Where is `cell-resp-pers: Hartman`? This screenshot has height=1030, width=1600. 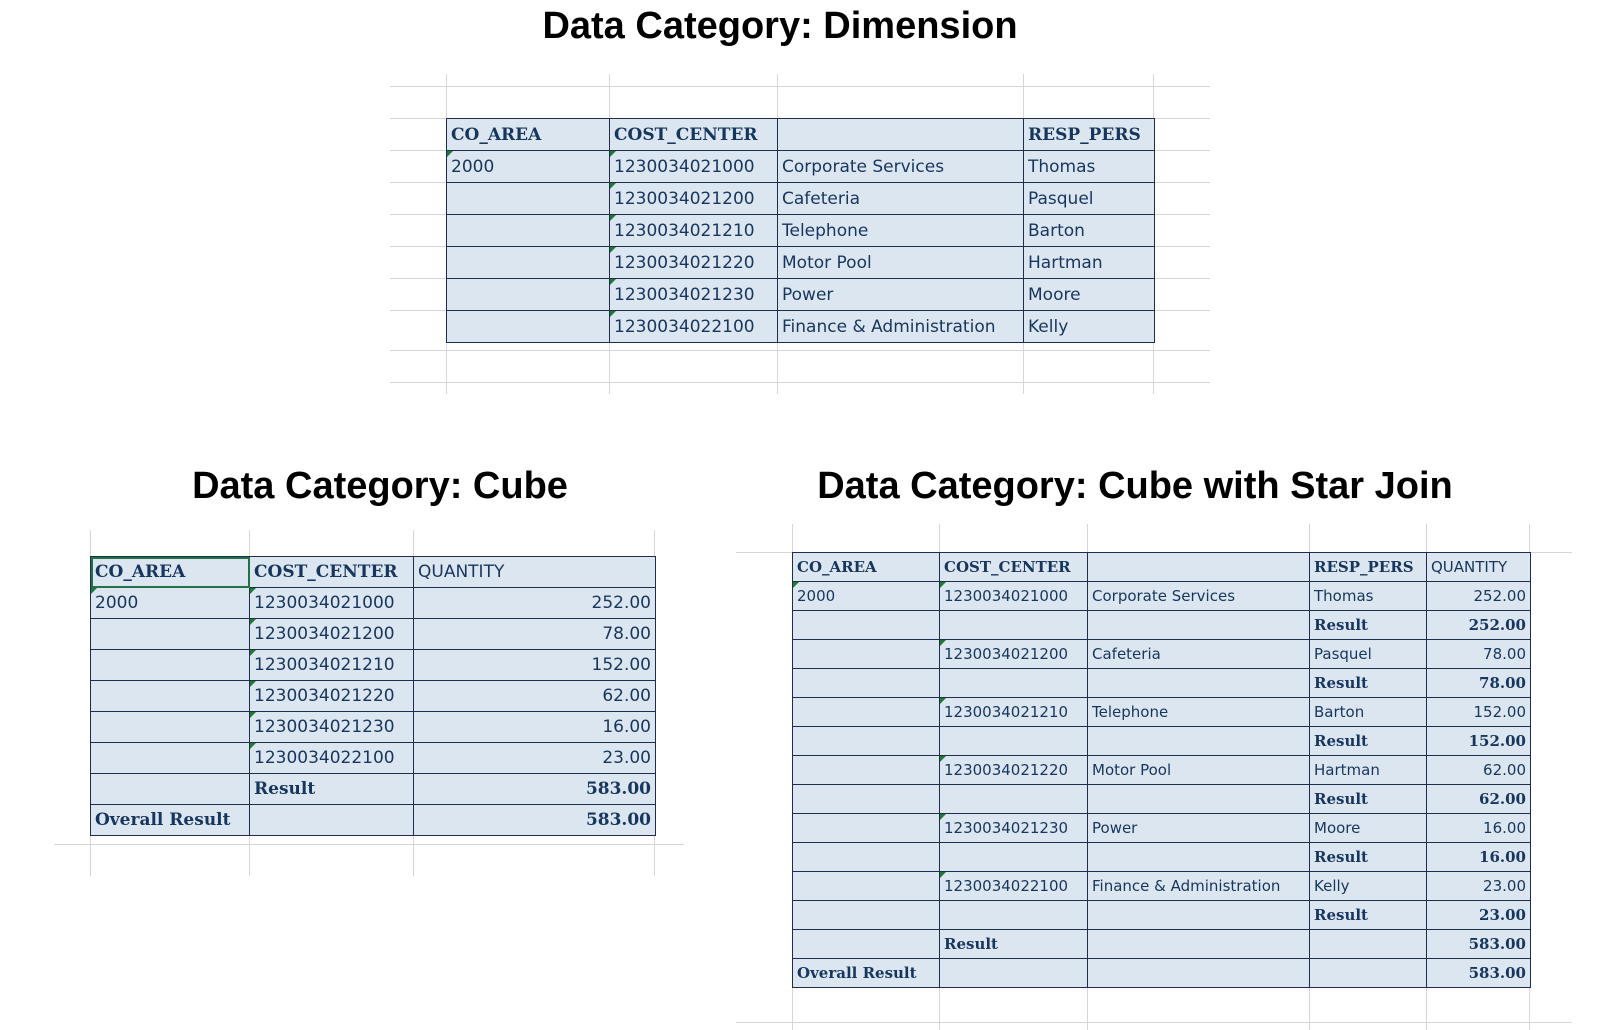 cell-resp-pers: Hartman is located at coordinates (1368, 770).